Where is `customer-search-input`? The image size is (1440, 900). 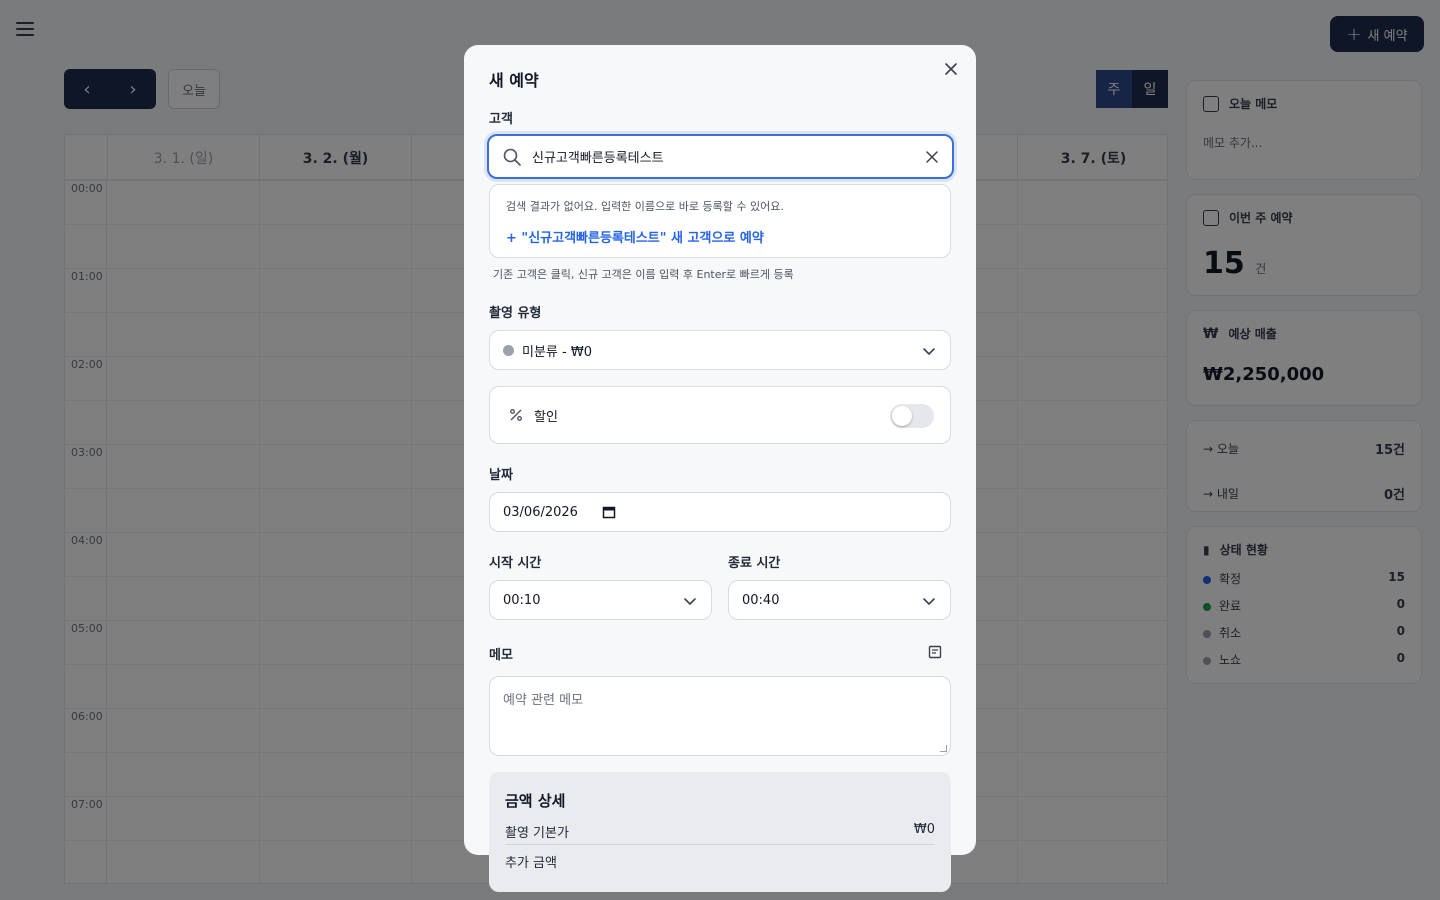 customer-search-input is located at coordinates (722, 156).